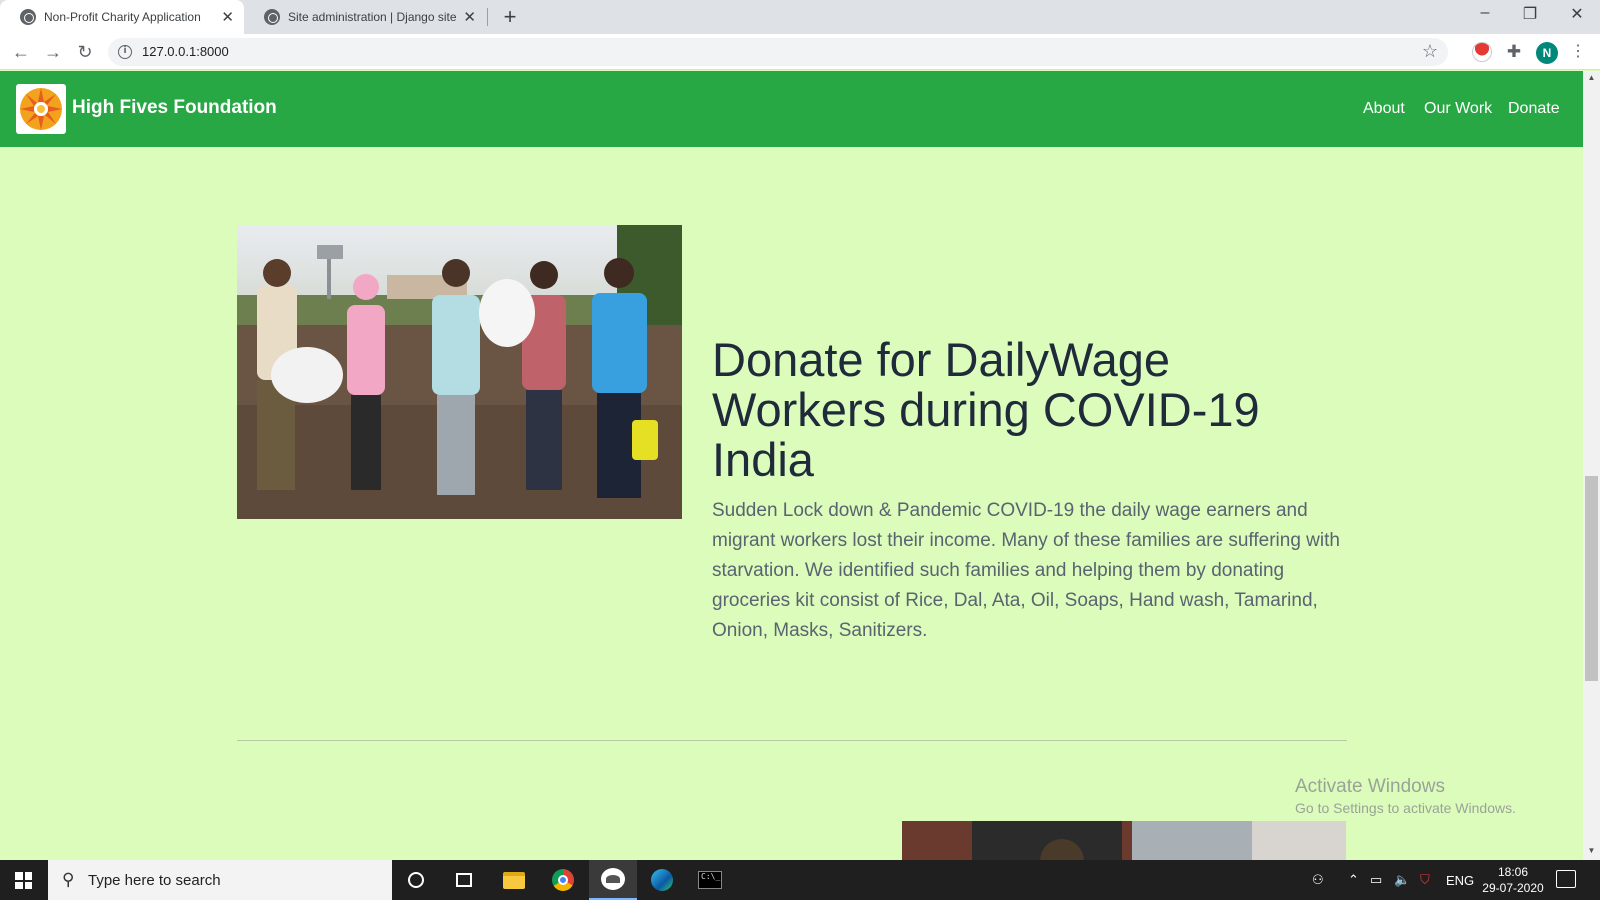 The width and height of the screenshot is (1600, 900). What do you see at coordinates (1591, 77) in the screenshot?
I see `scroll-up-arrow-icon: ▲` at bounding box center [1591, 77].